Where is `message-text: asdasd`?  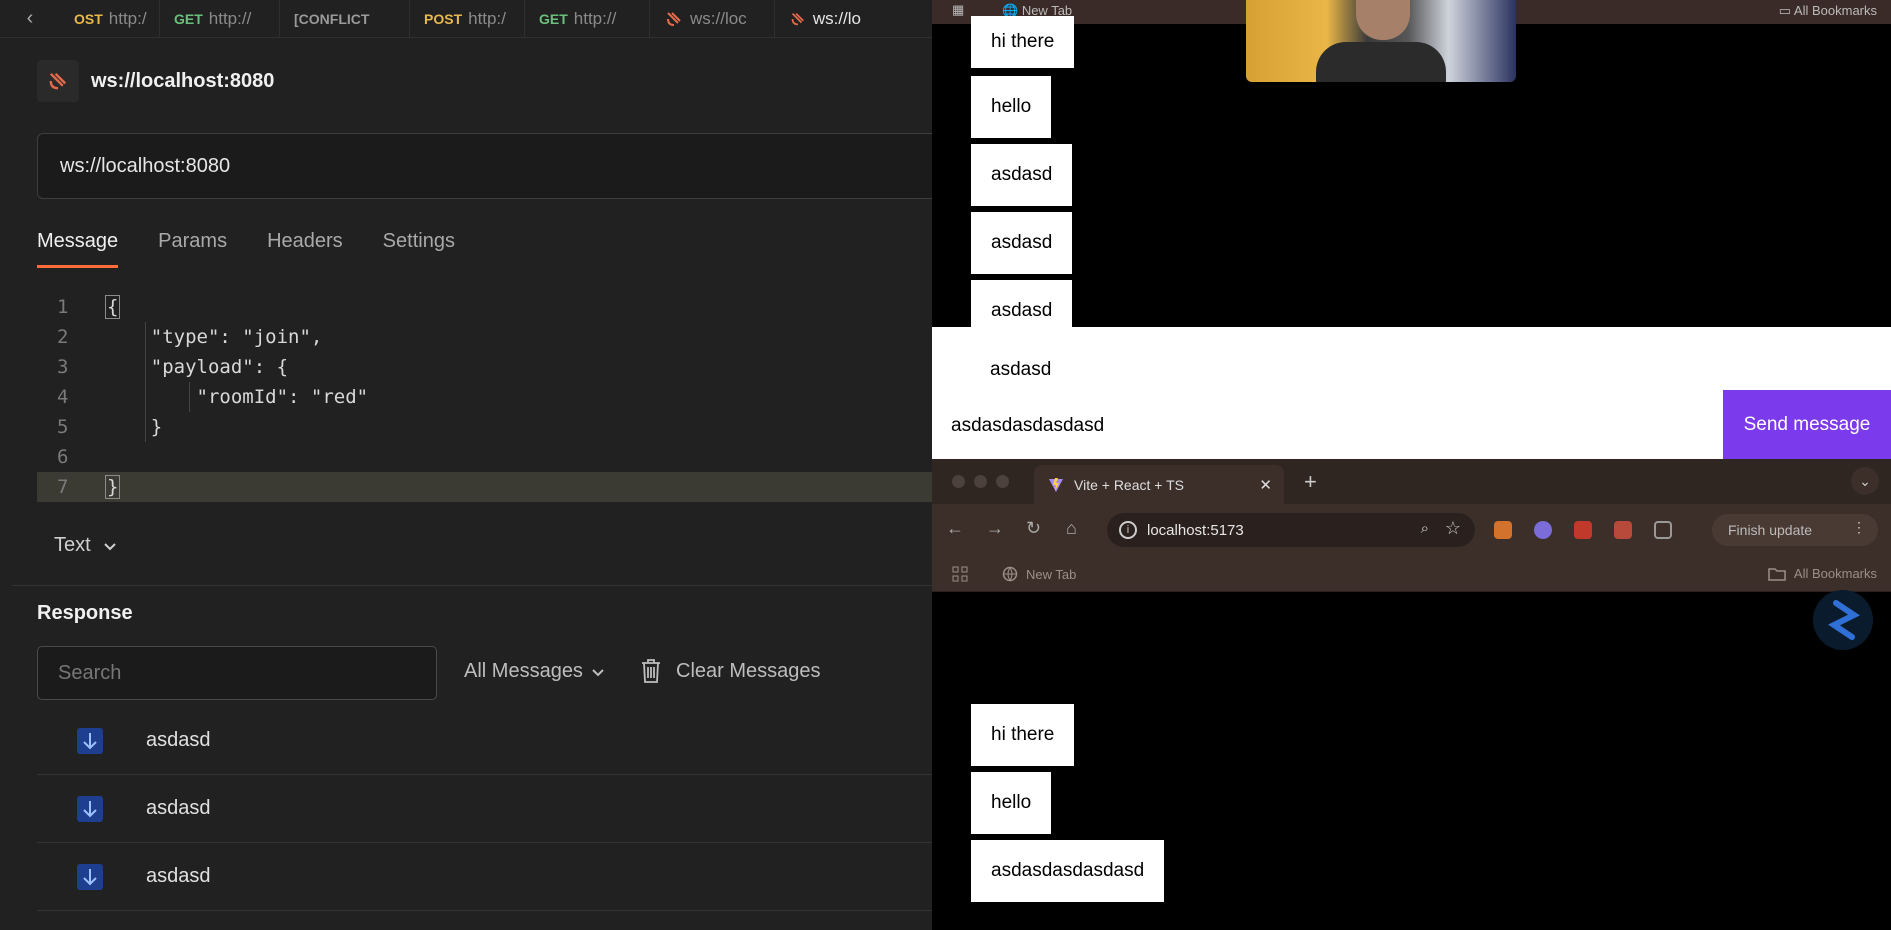 message-text: asdasd is located at coordinates (178, 808).